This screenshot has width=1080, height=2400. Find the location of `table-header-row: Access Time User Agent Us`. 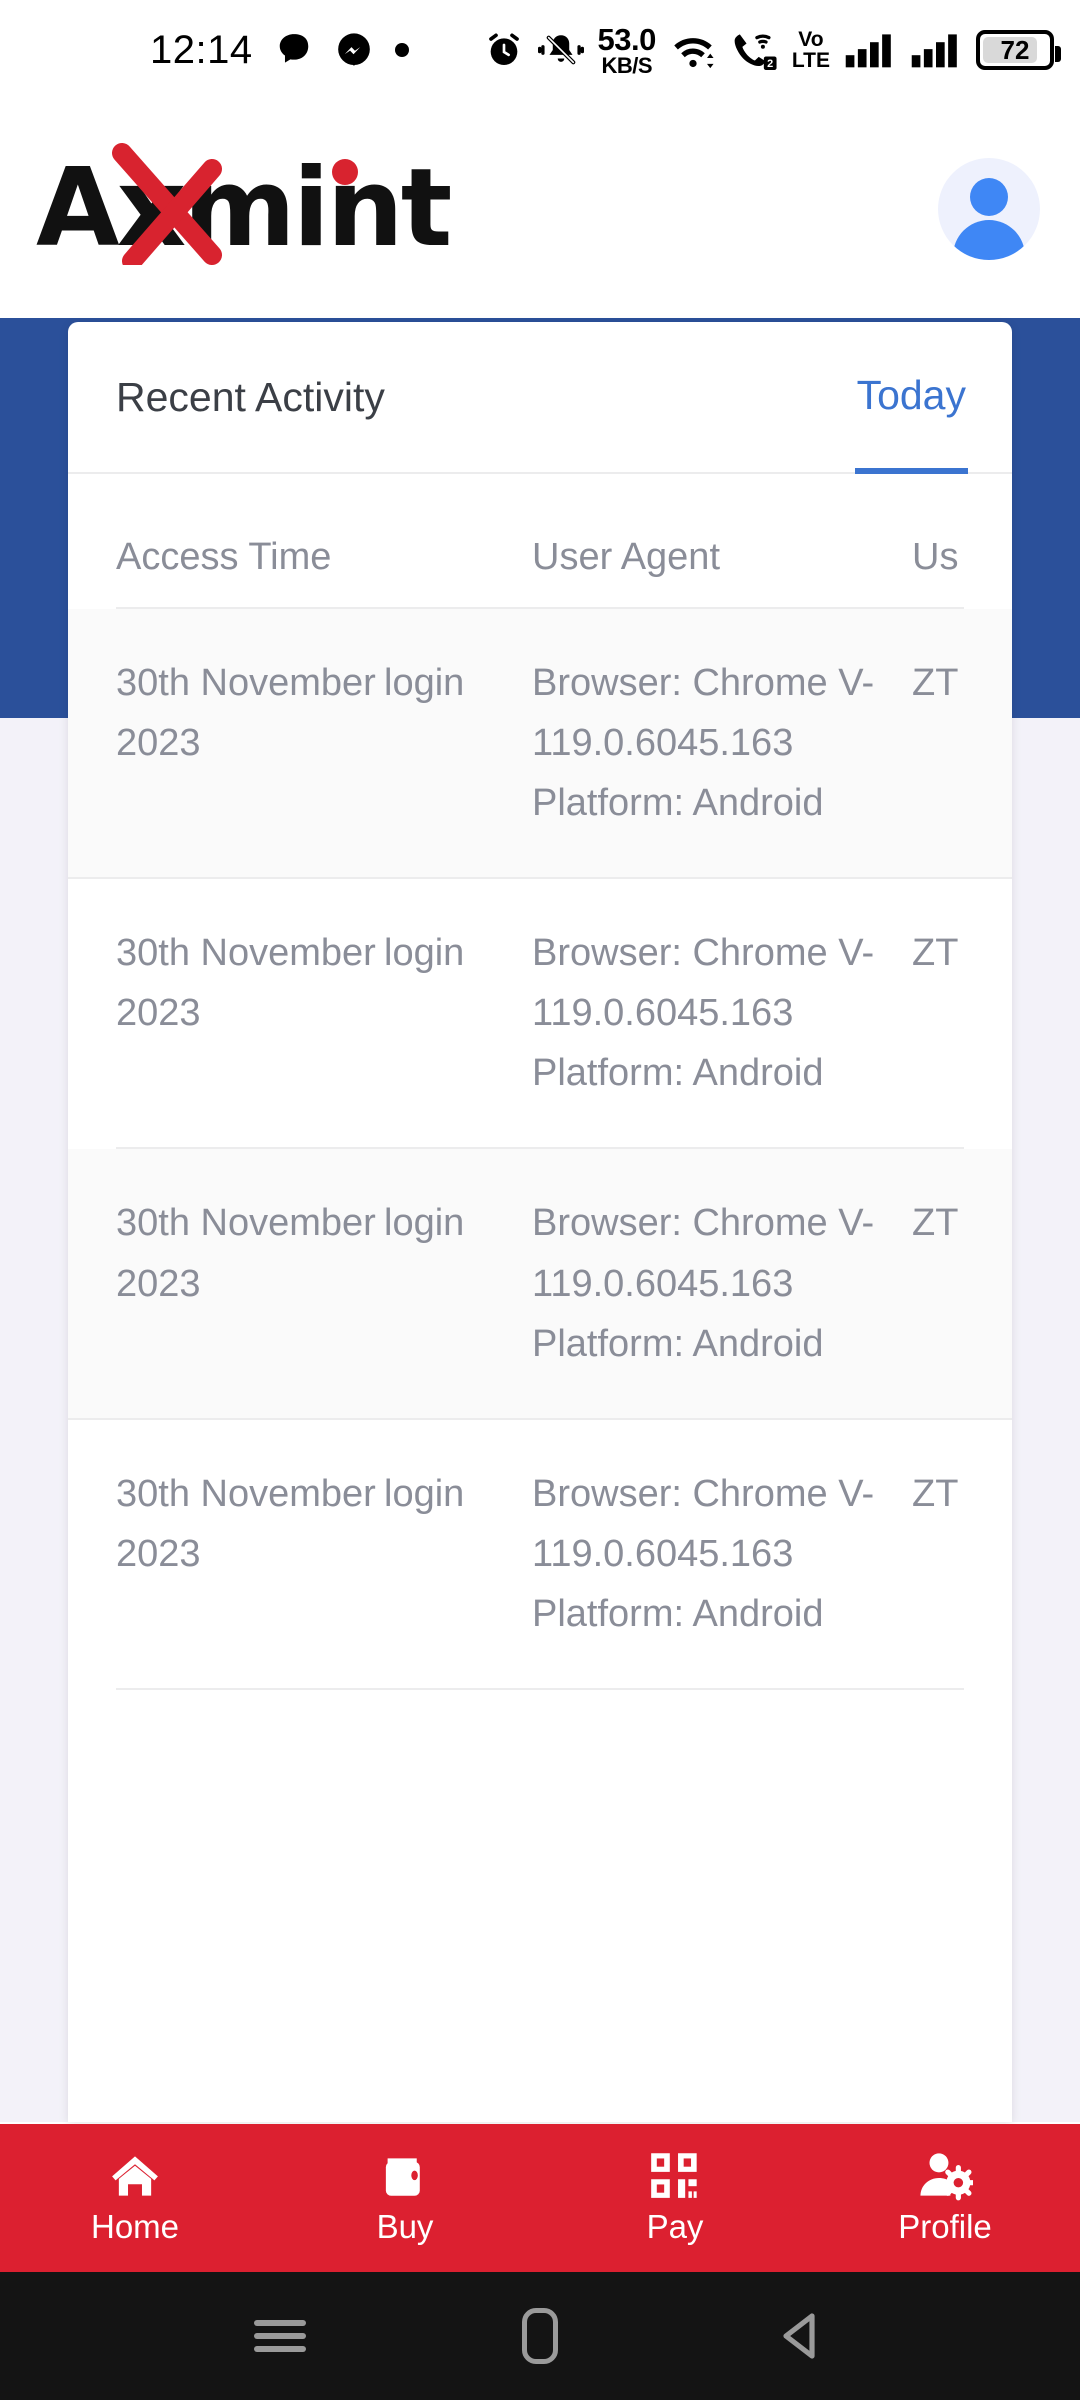

table-header-row: Access Time User Agent Us is located at coordinates (540, 542).